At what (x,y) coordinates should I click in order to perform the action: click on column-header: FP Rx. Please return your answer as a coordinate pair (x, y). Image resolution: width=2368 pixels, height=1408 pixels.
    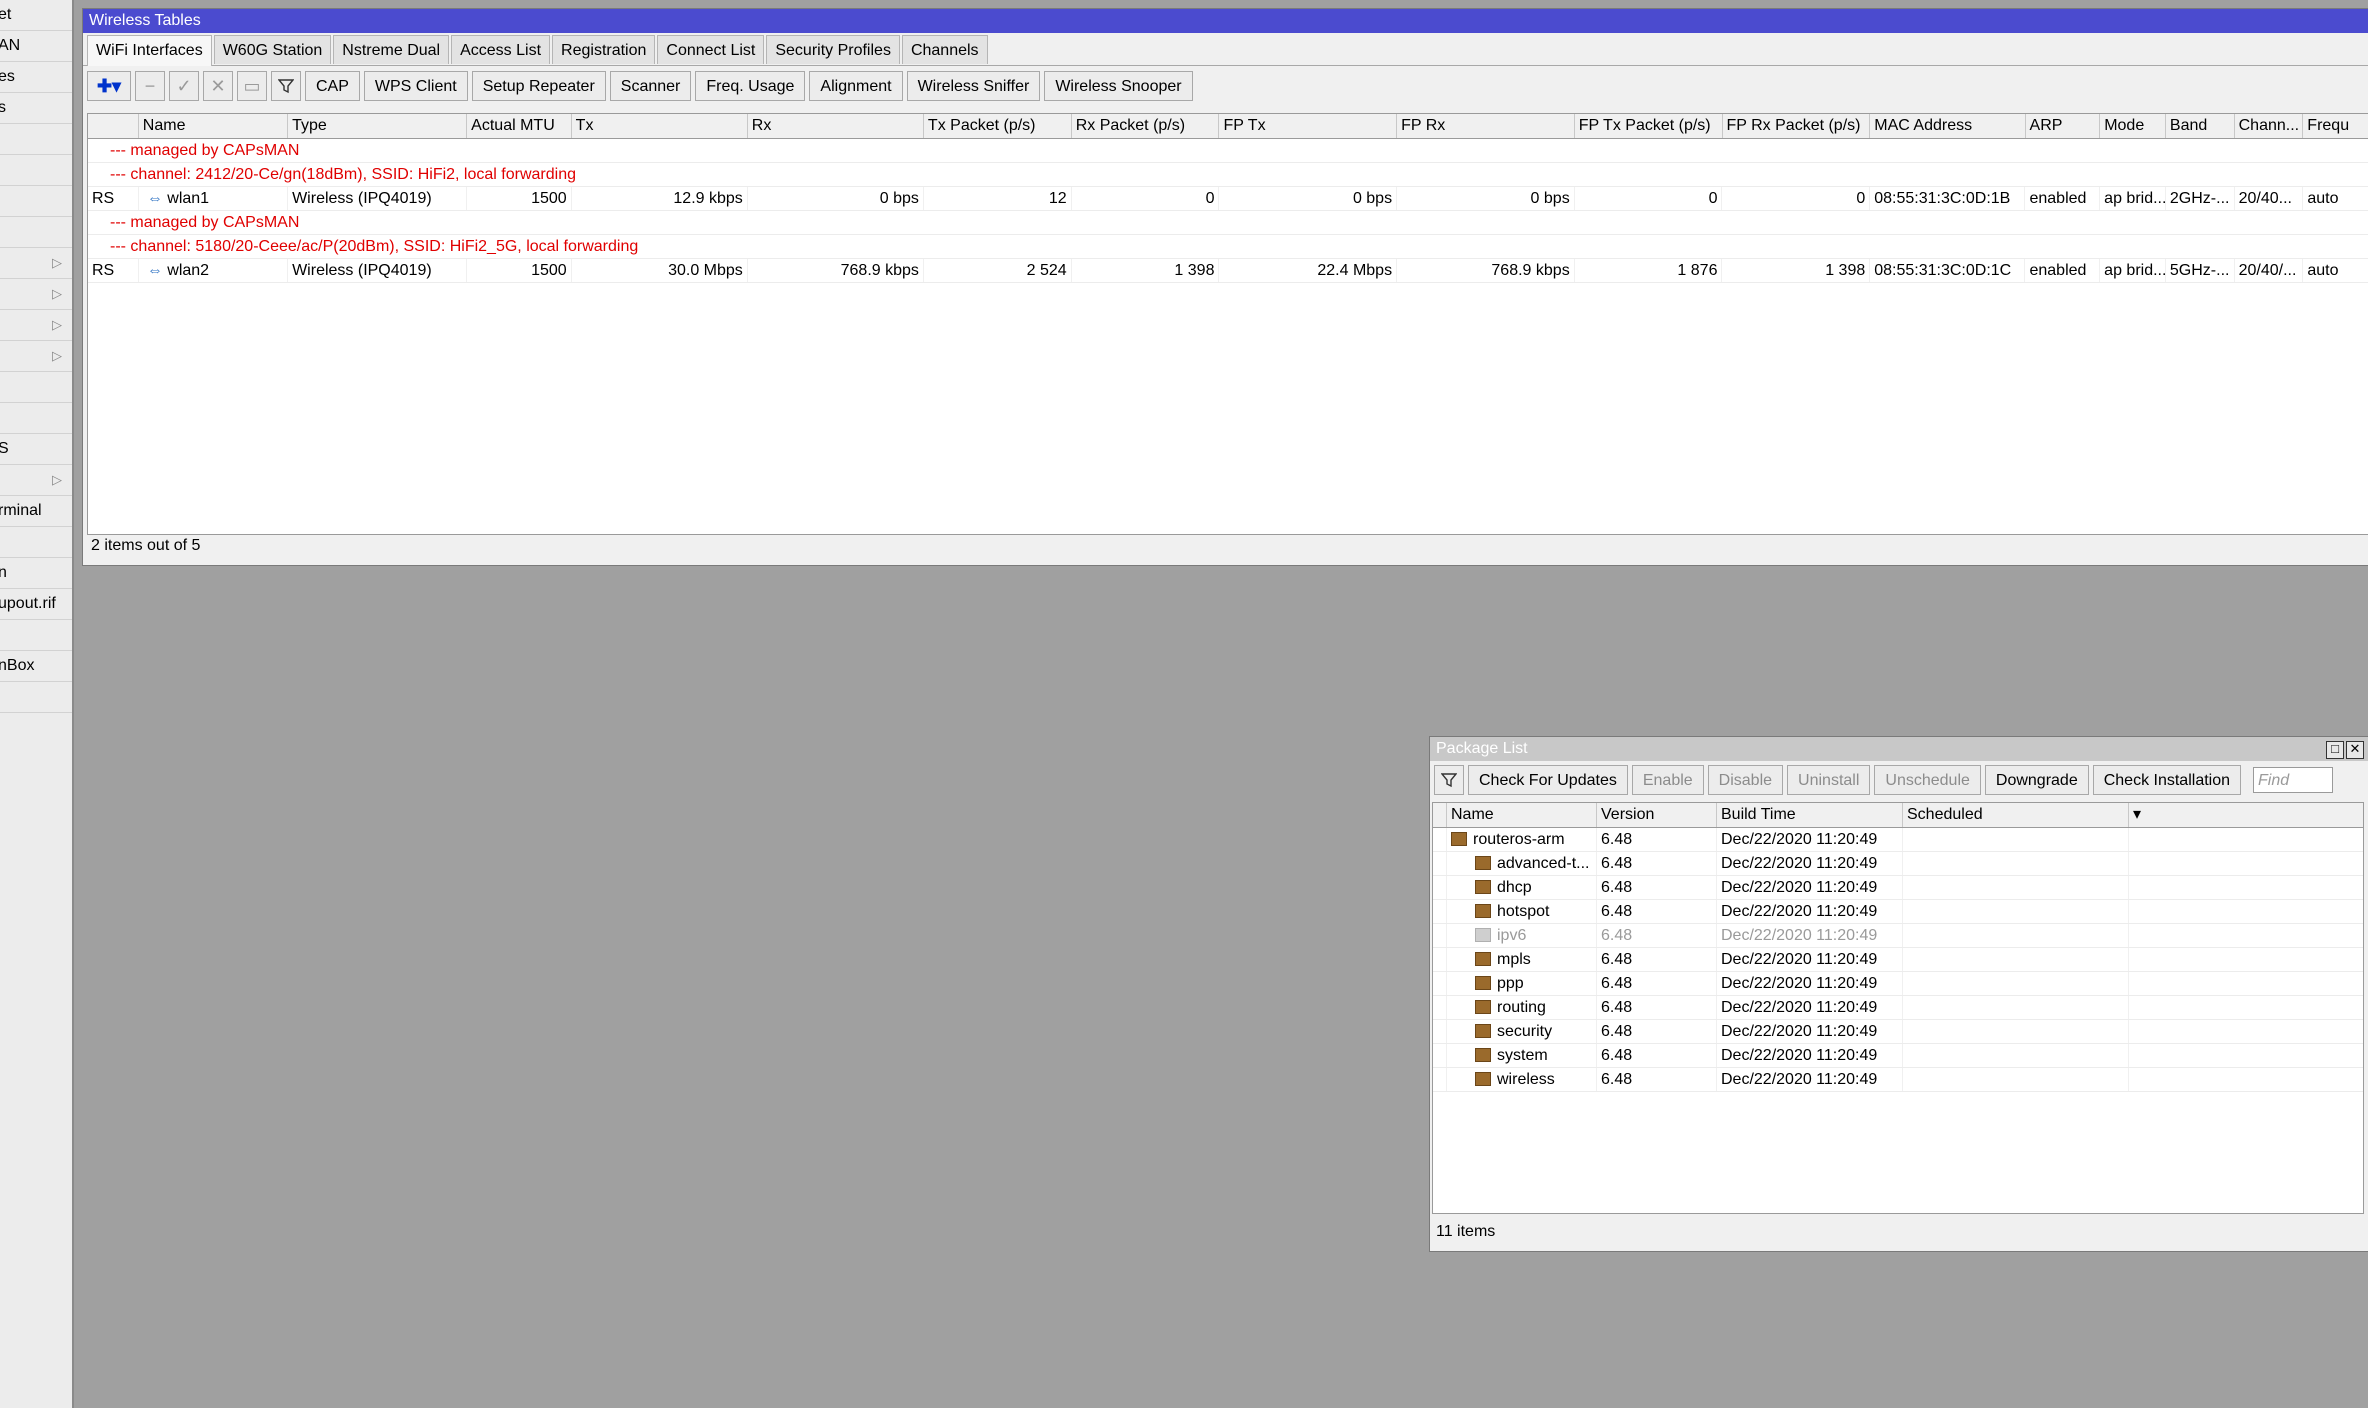
    Looking at the image, I should click on (1486, 126).